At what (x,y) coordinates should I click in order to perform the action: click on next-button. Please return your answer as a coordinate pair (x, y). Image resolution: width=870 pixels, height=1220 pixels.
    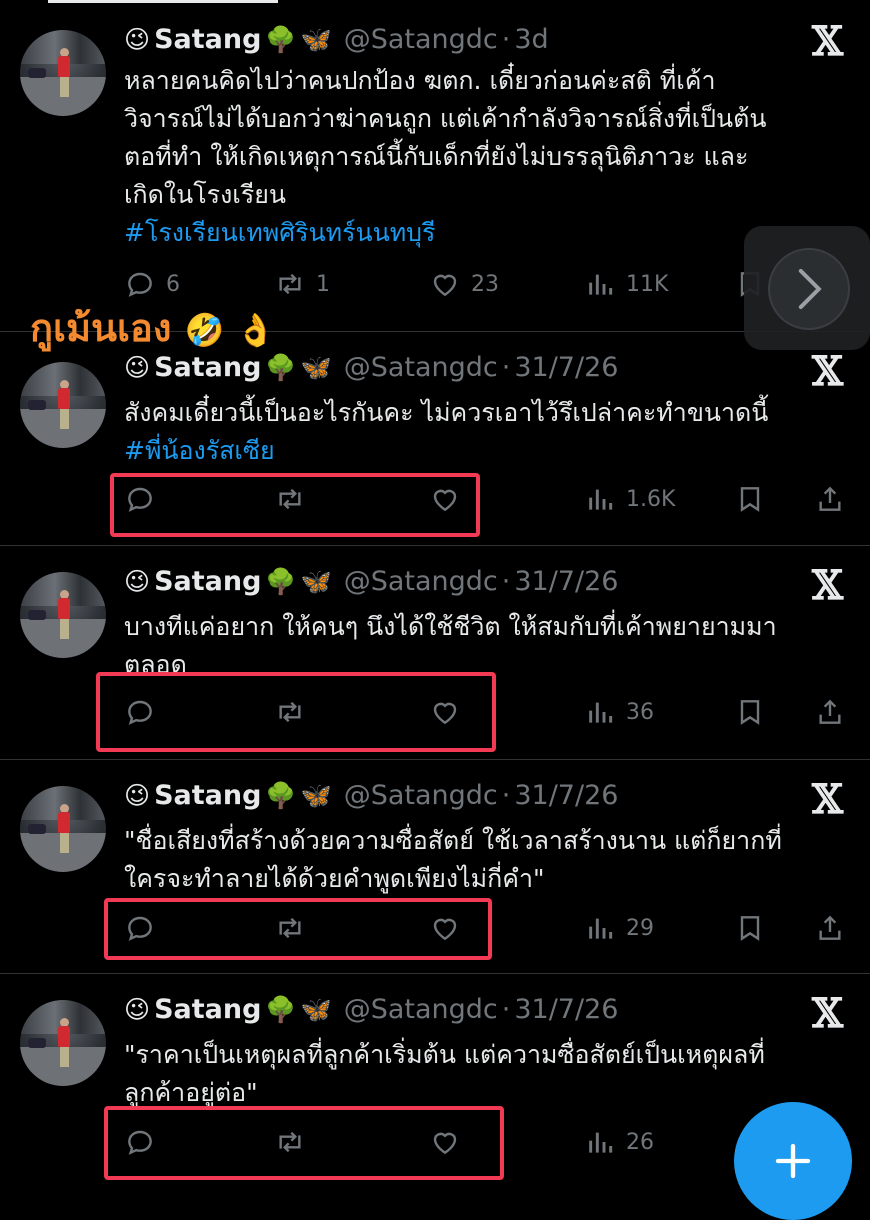
    Looking at the image, I should click on (809, 289).